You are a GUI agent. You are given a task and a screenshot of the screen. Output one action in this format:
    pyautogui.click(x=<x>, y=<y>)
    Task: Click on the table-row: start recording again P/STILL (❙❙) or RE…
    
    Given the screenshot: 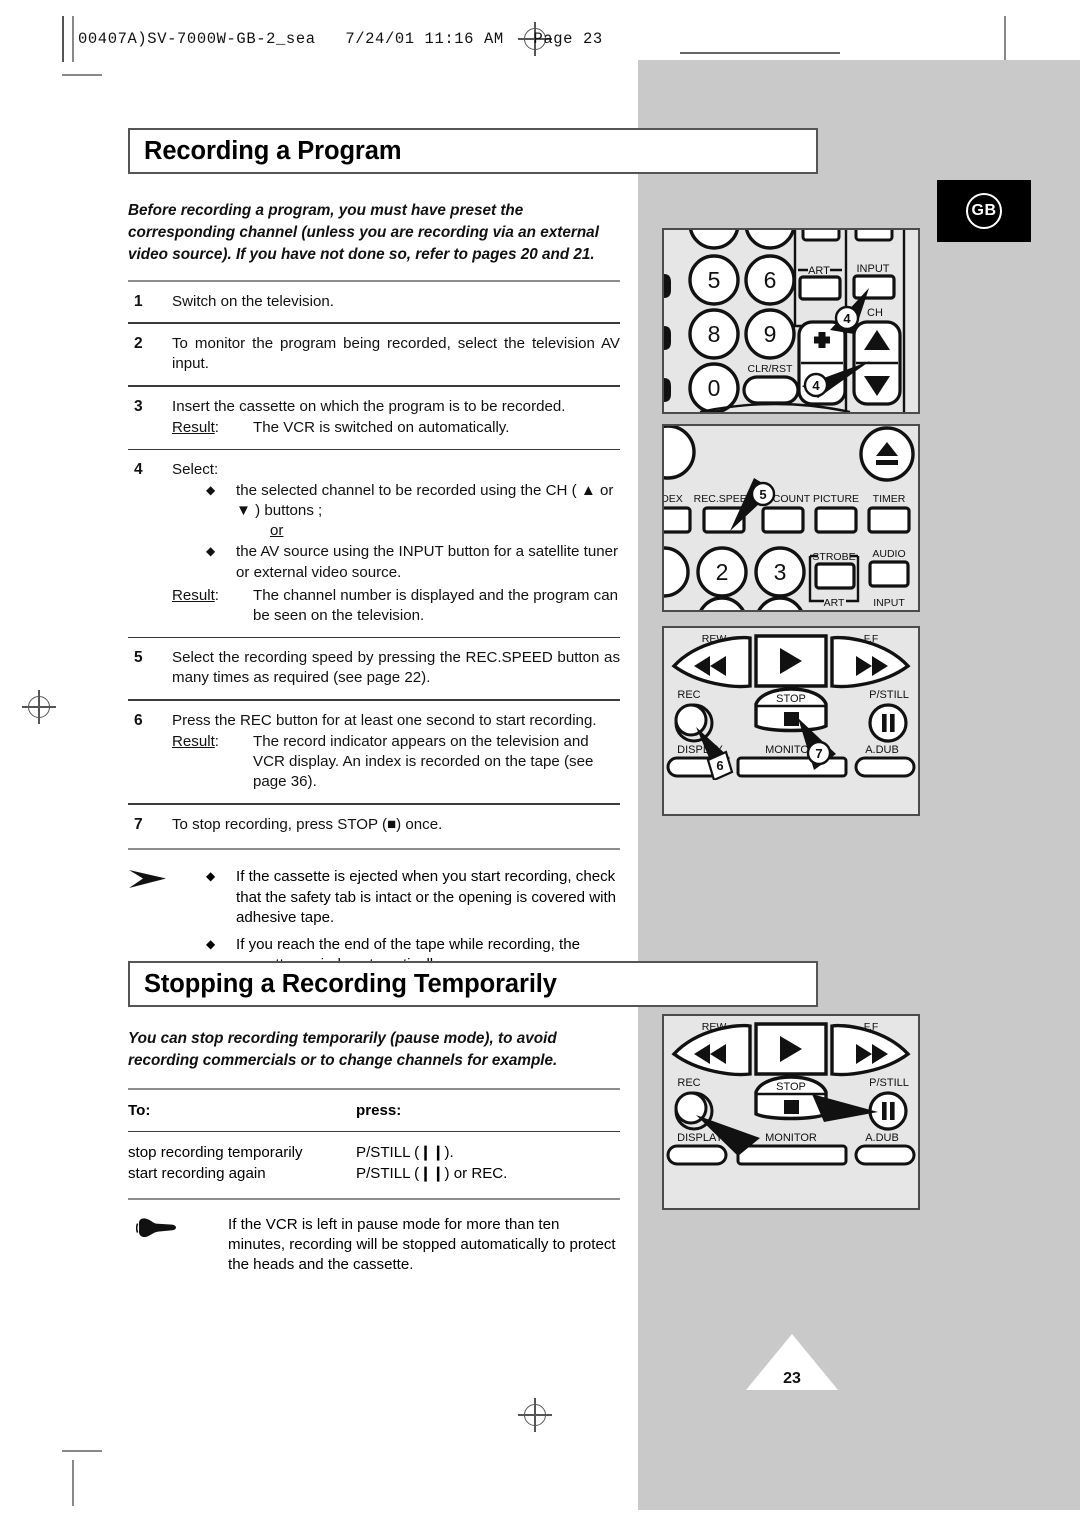 What is the action you would take?
    pyautogui.click(x=374, y=1174)
    